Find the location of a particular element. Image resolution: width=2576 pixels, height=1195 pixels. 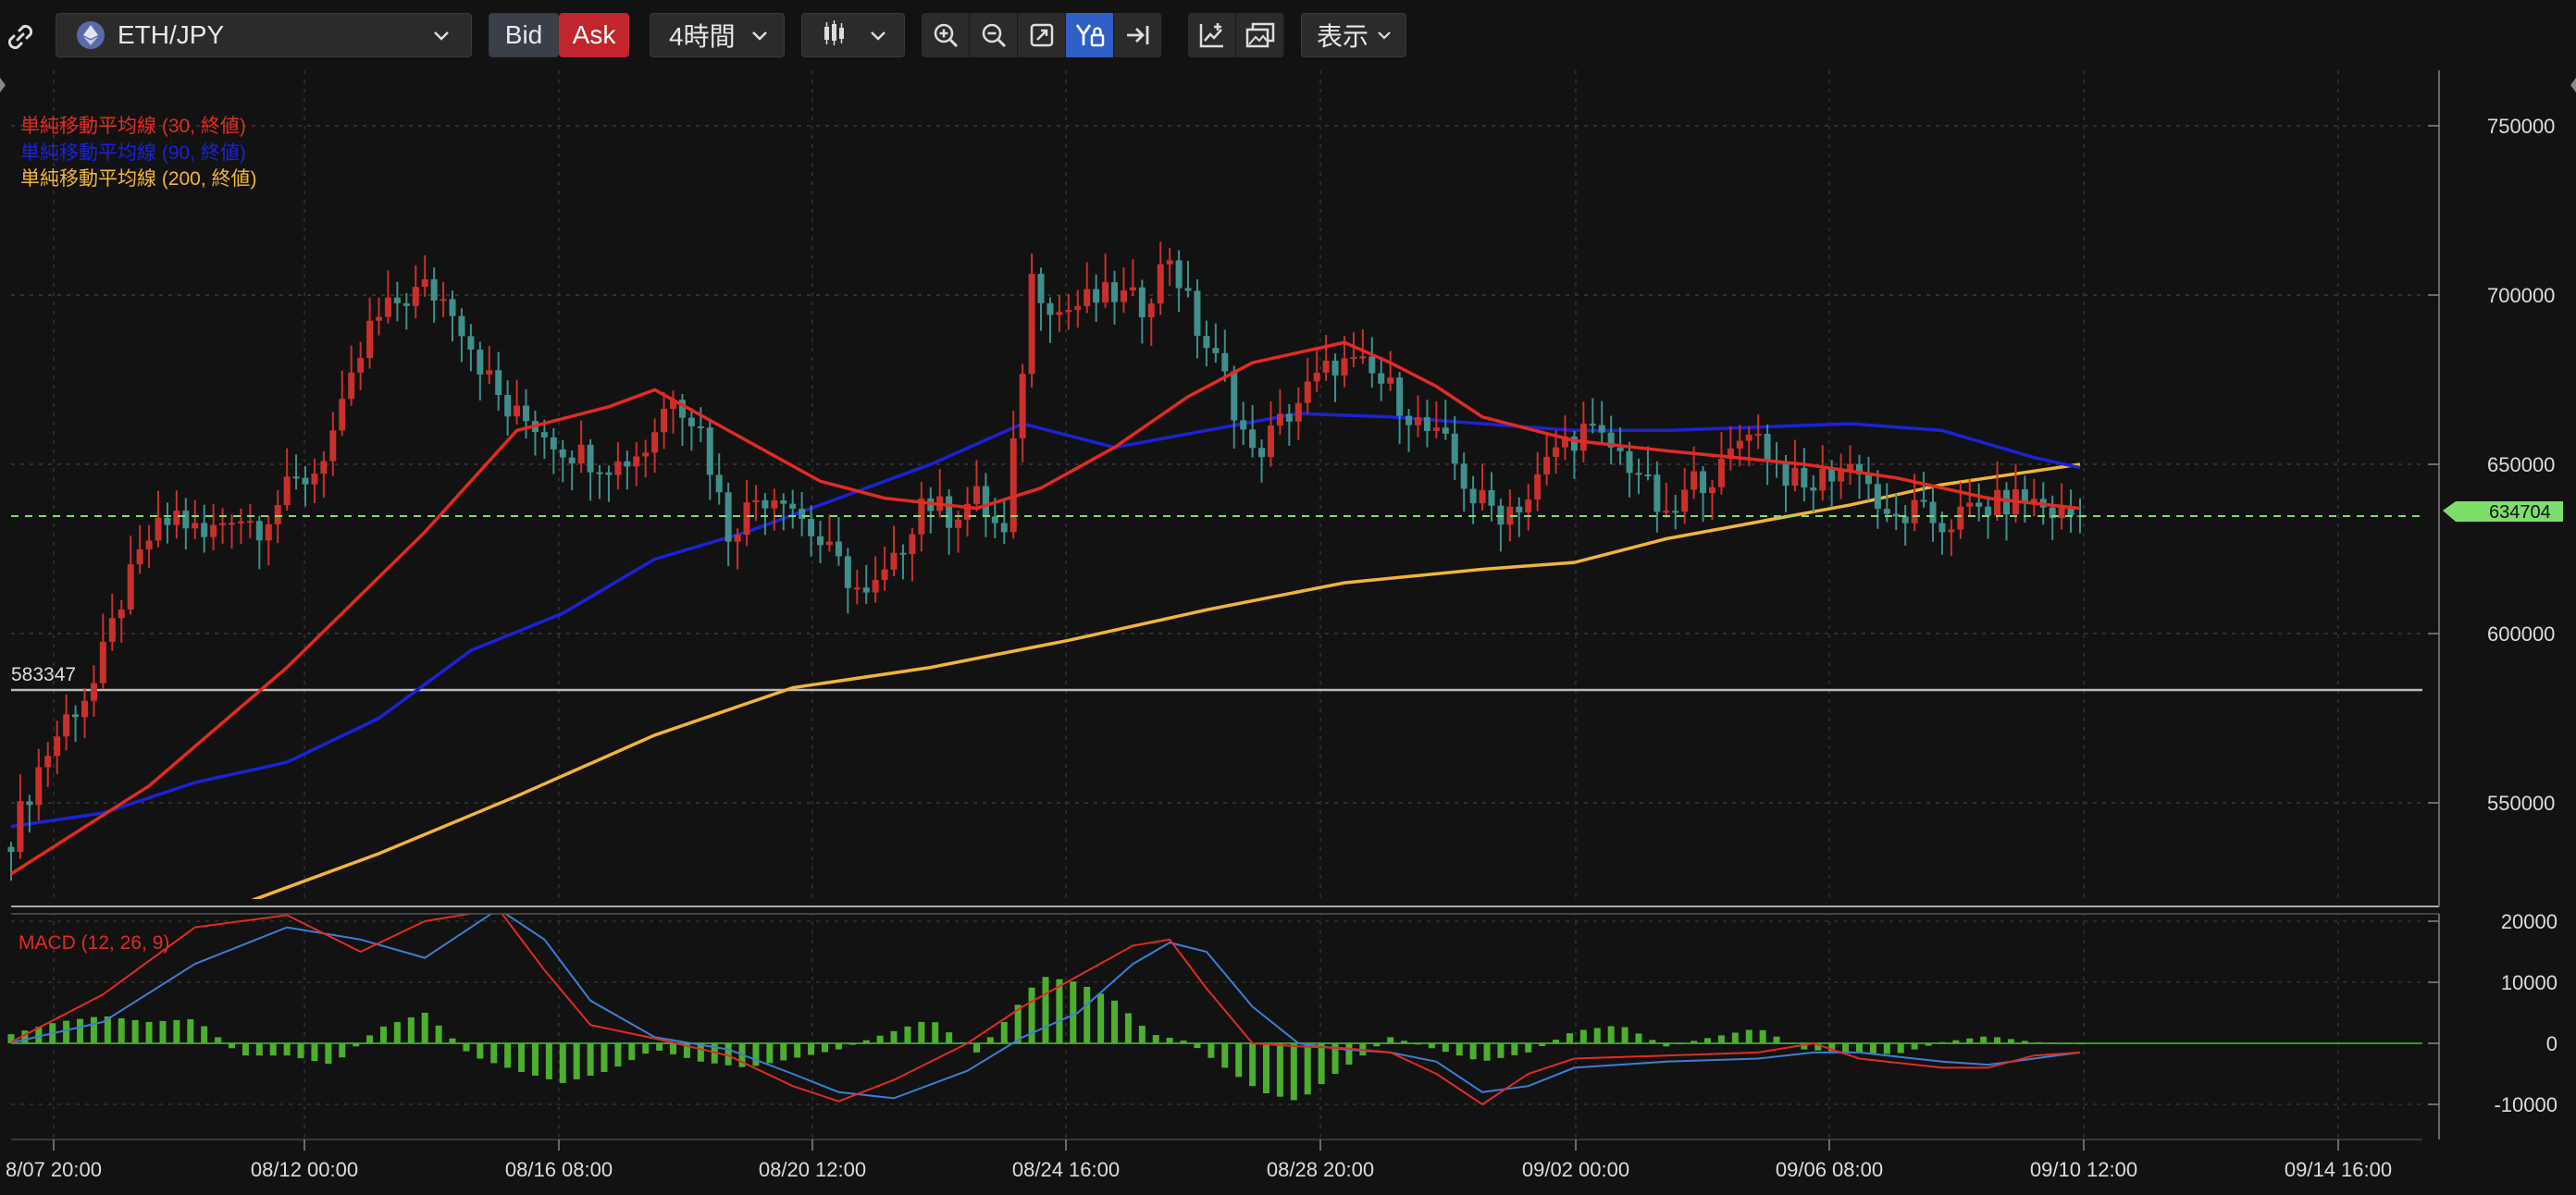

time-tick-label: 08/28 20:00 is located at coordinates (1321, 1169).